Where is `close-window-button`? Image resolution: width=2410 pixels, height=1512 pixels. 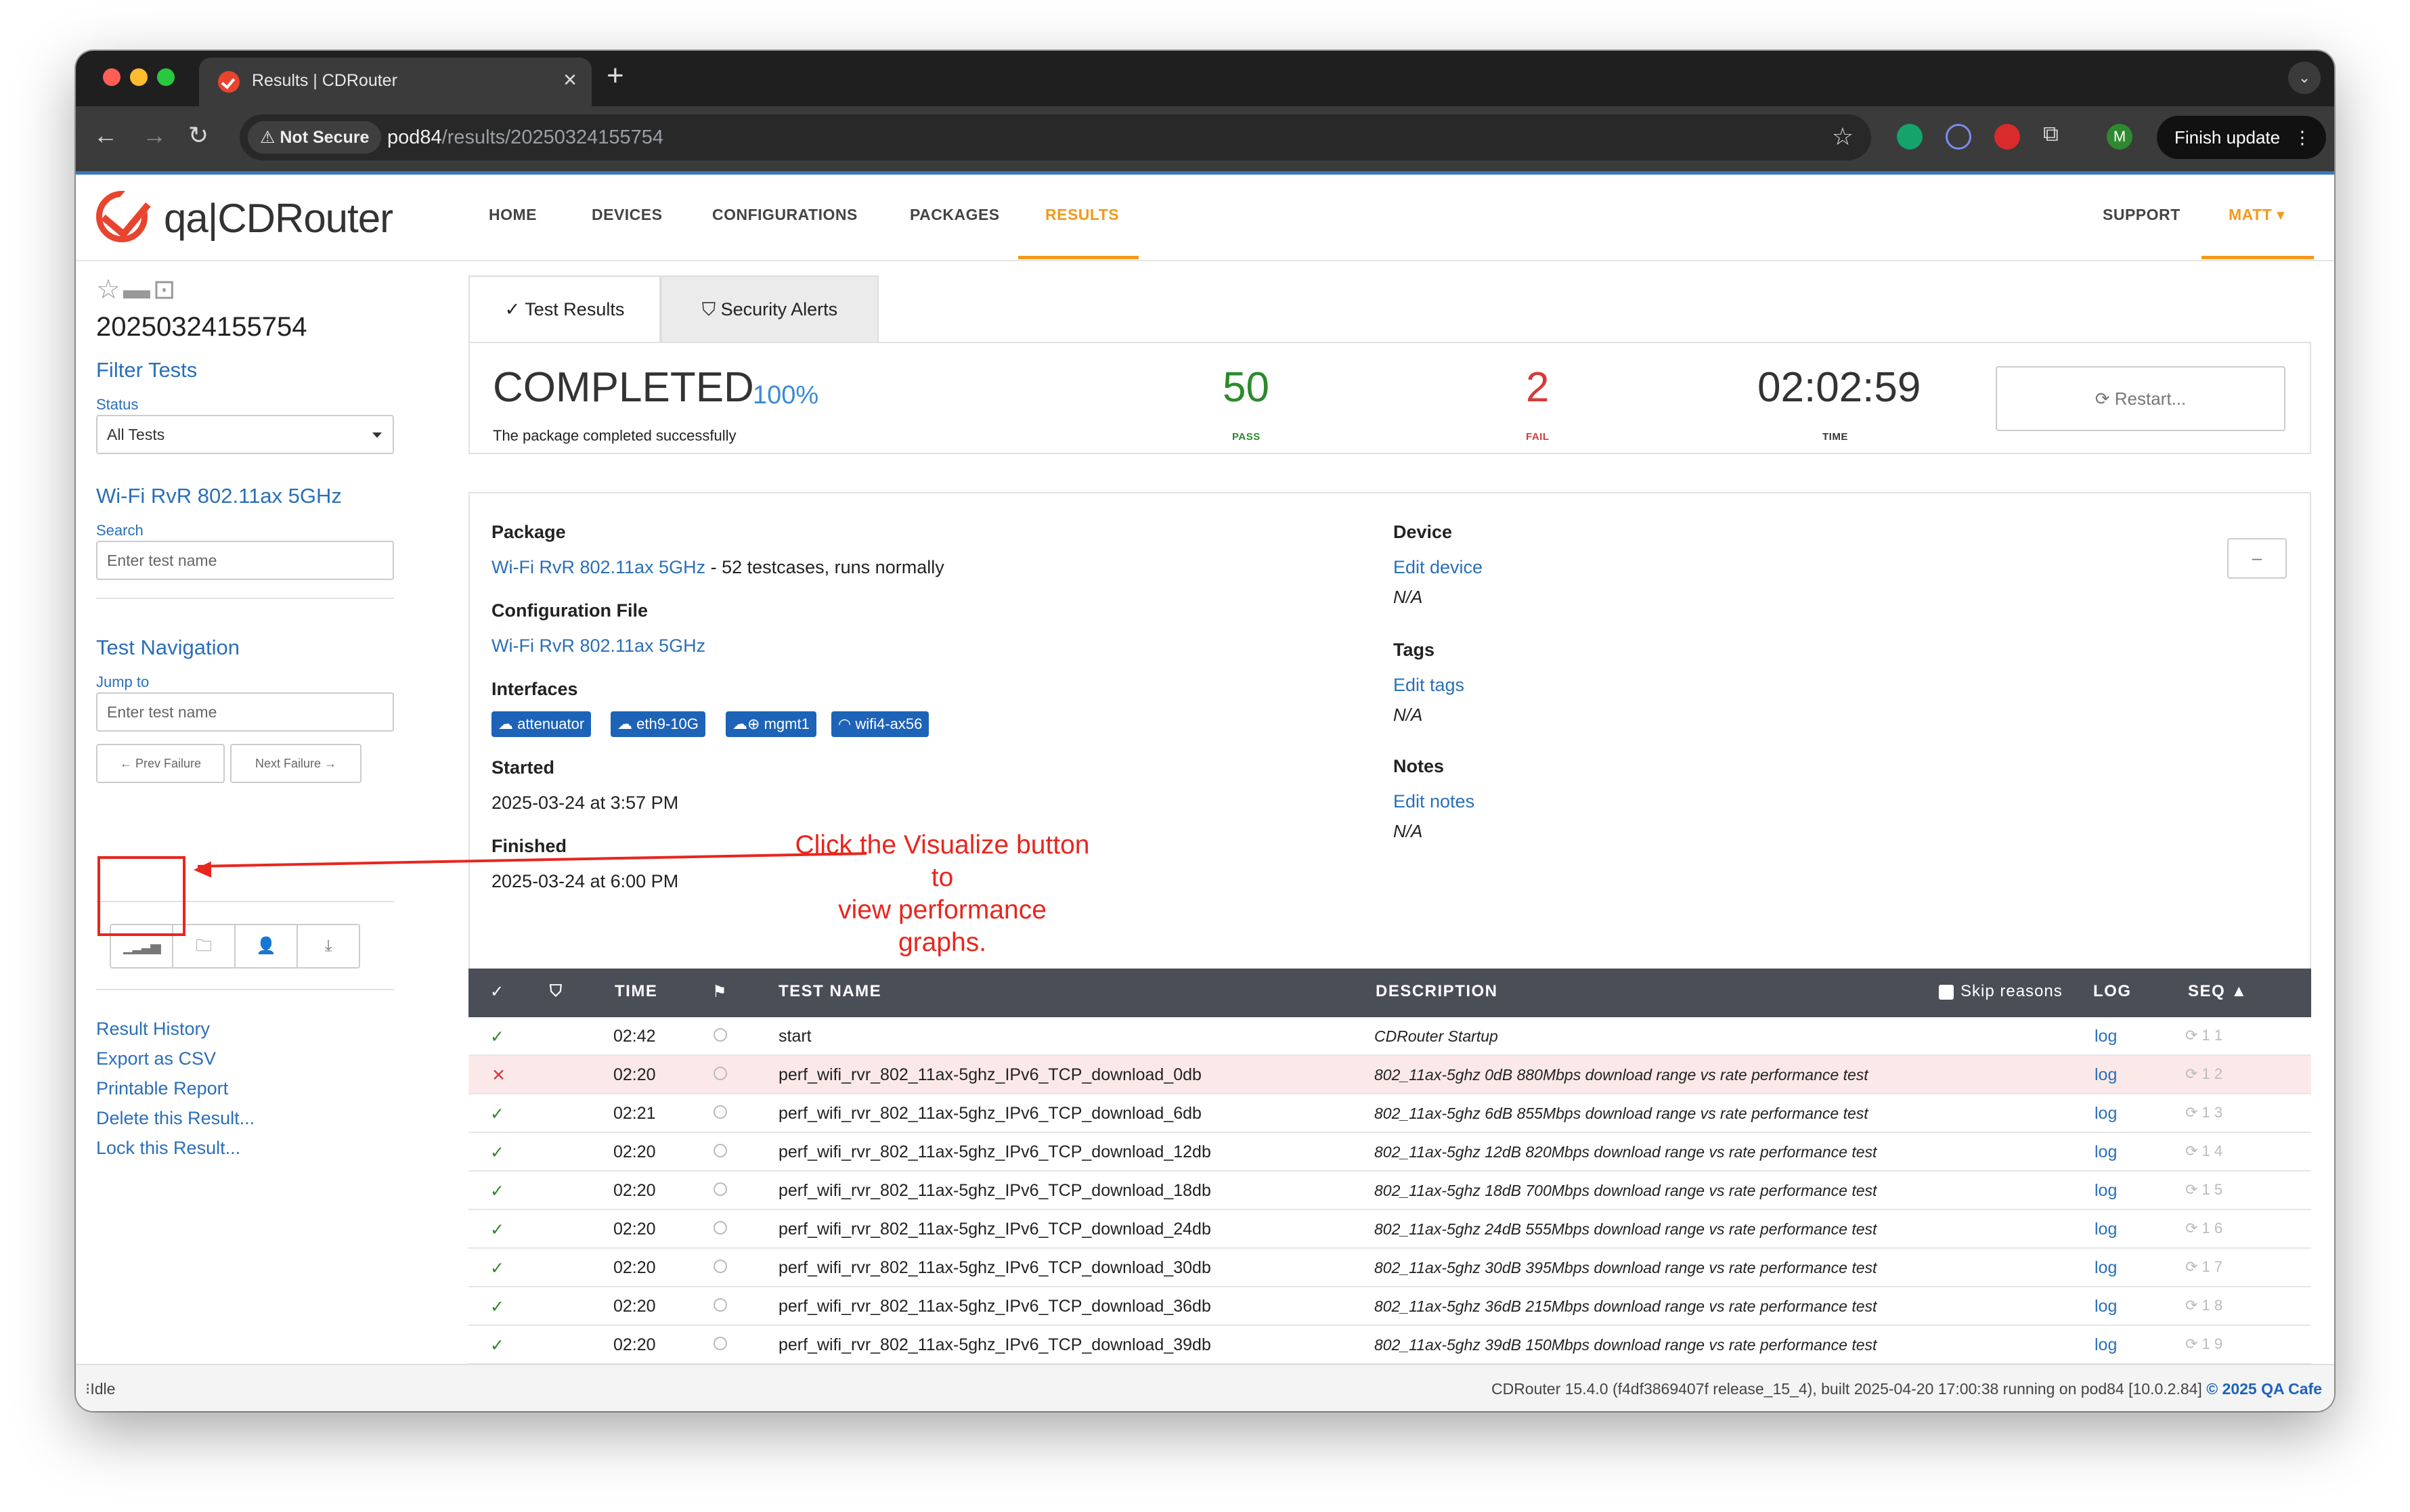 close-window-button is located at coordinates (112, 77).